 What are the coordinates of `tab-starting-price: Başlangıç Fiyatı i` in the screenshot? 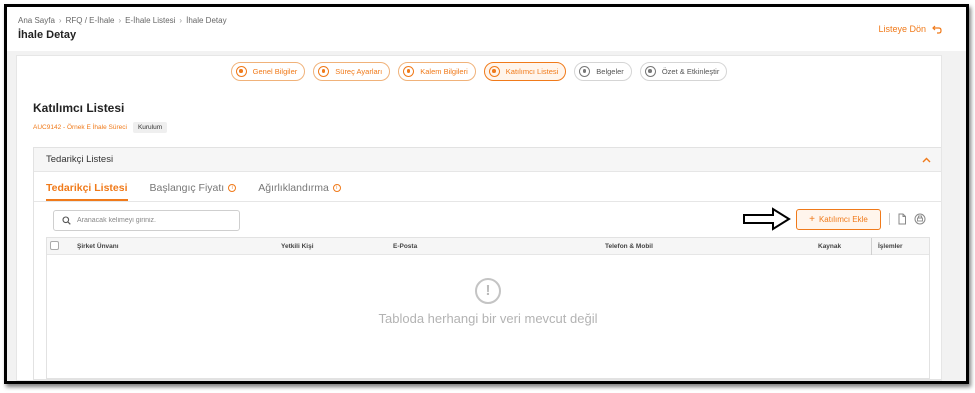 It's located at (193, 191).